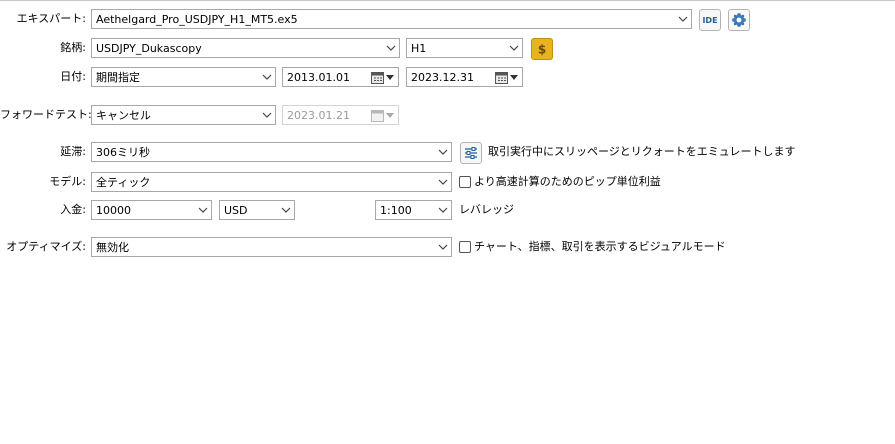 The width and height of the screenshot is (895, 444). What do you see at coordinates (197, 19) in the screenshot?
I see `expert-value: Aethelgard_Pro_USDJPY_H1_MT5.ex5` at bounding box center [197, 19].